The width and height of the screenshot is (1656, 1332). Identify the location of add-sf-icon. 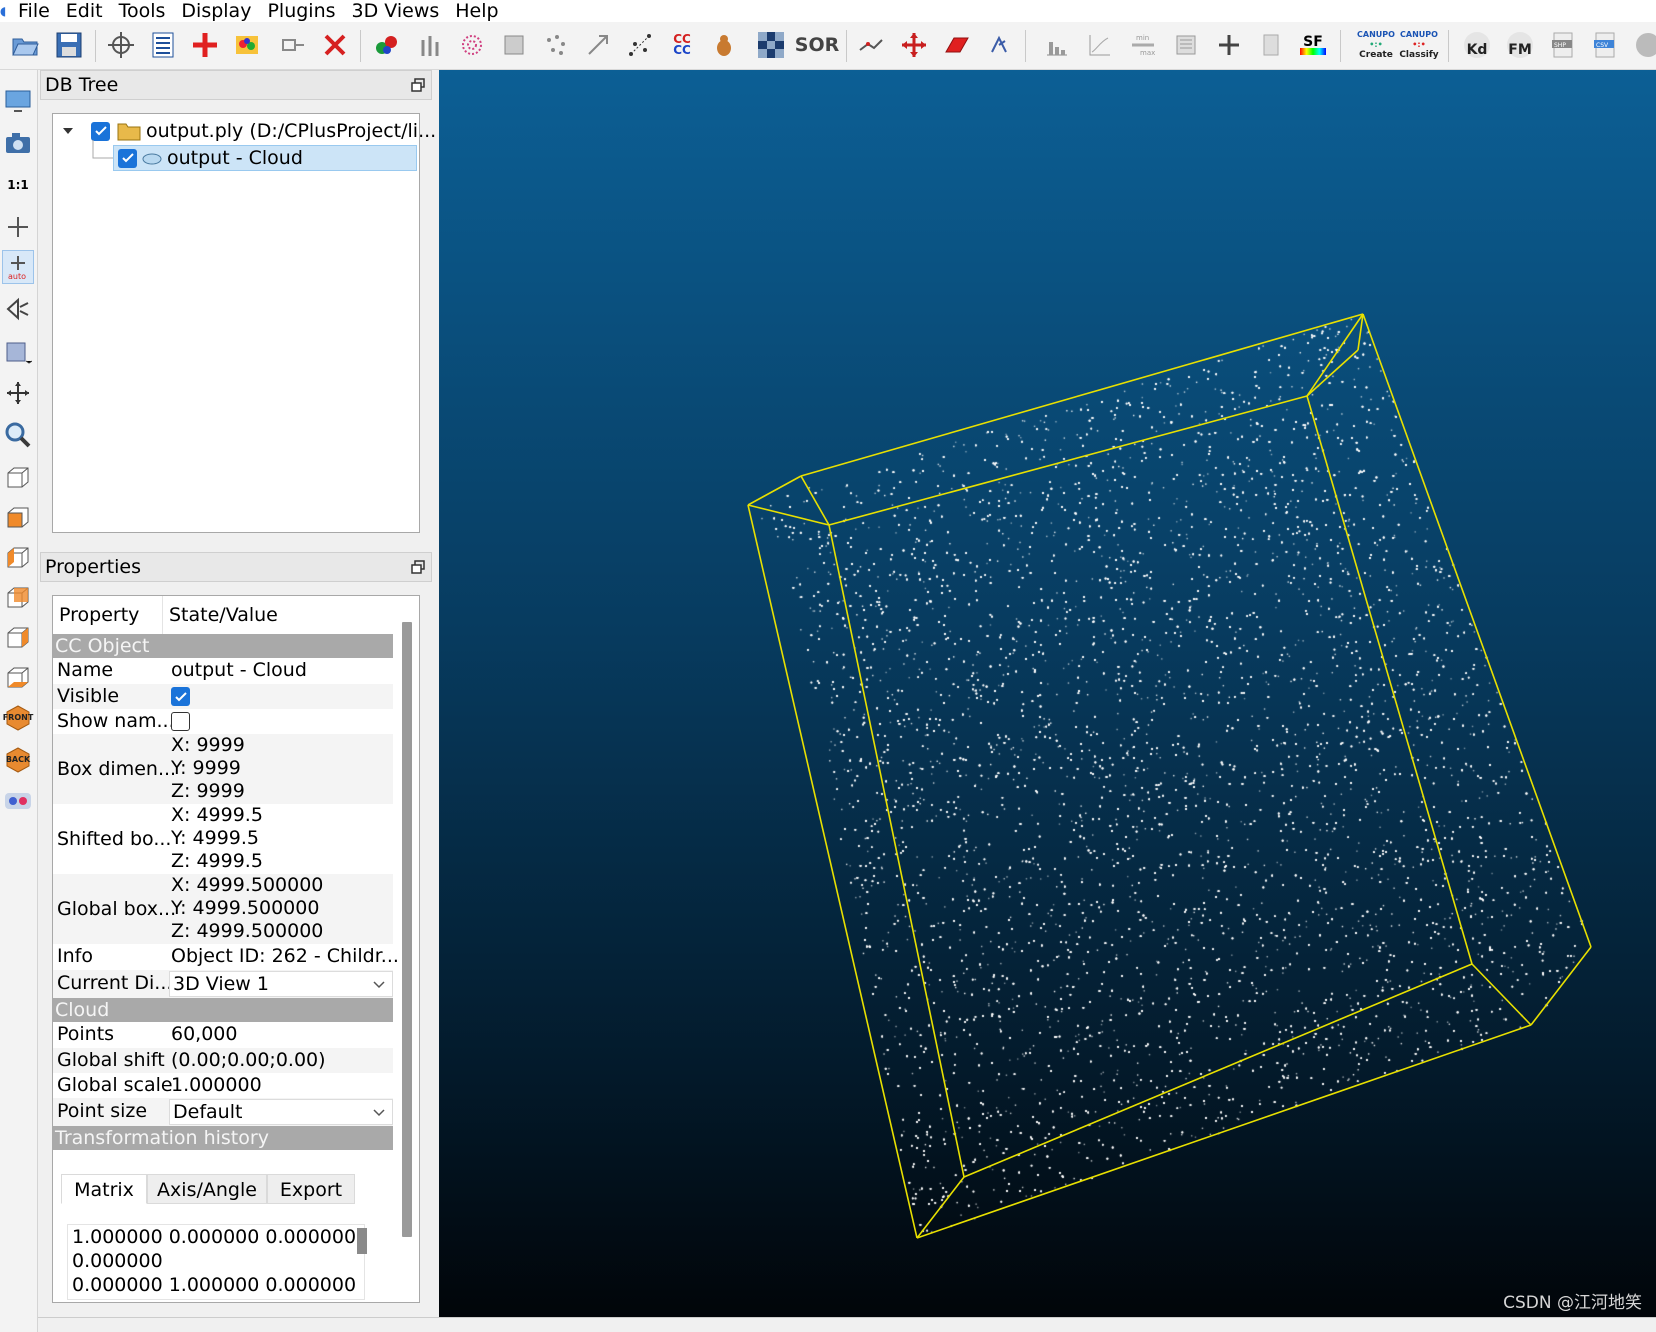
(1229, 45).